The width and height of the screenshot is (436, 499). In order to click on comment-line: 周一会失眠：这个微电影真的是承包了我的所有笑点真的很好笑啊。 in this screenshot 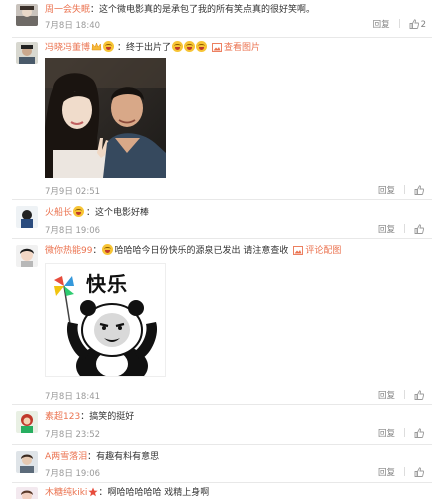, I will do `click(180, 10)`.